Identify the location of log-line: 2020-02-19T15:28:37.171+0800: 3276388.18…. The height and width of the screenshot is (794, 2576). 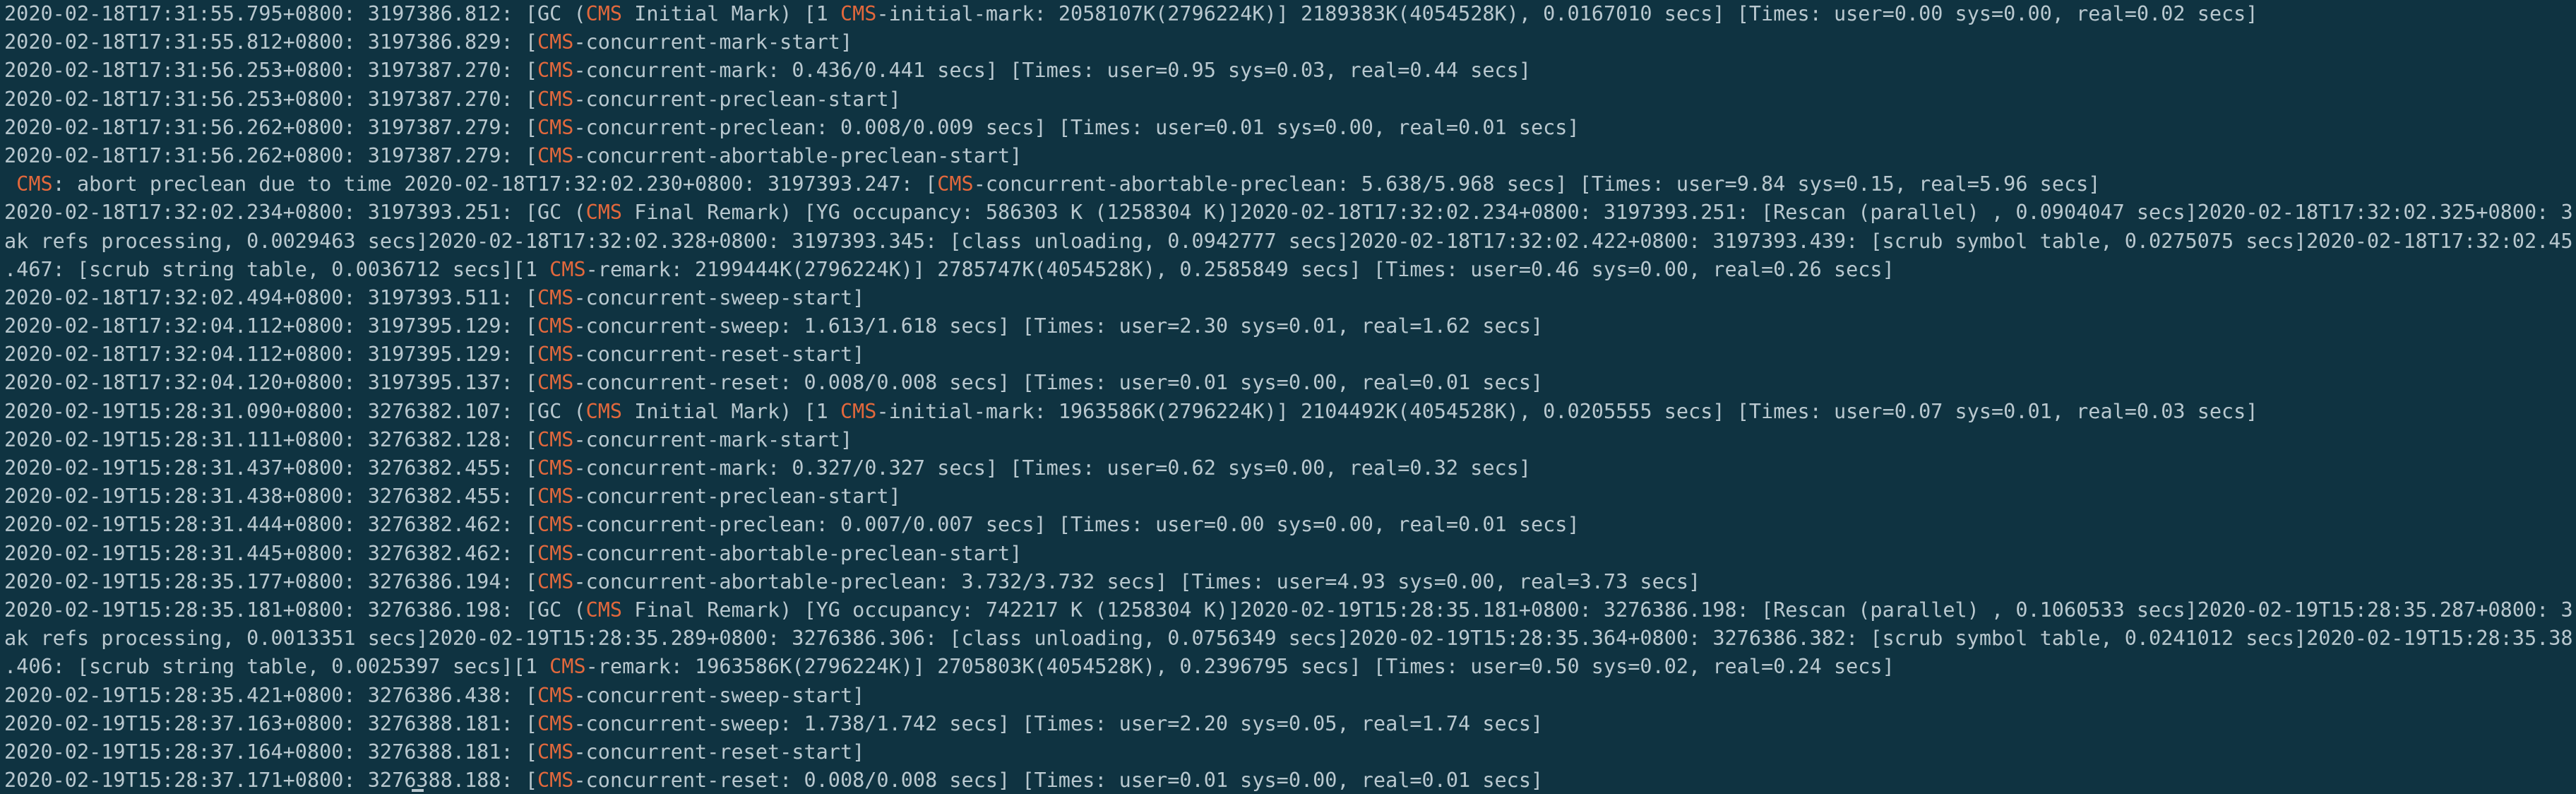
(774, 781).